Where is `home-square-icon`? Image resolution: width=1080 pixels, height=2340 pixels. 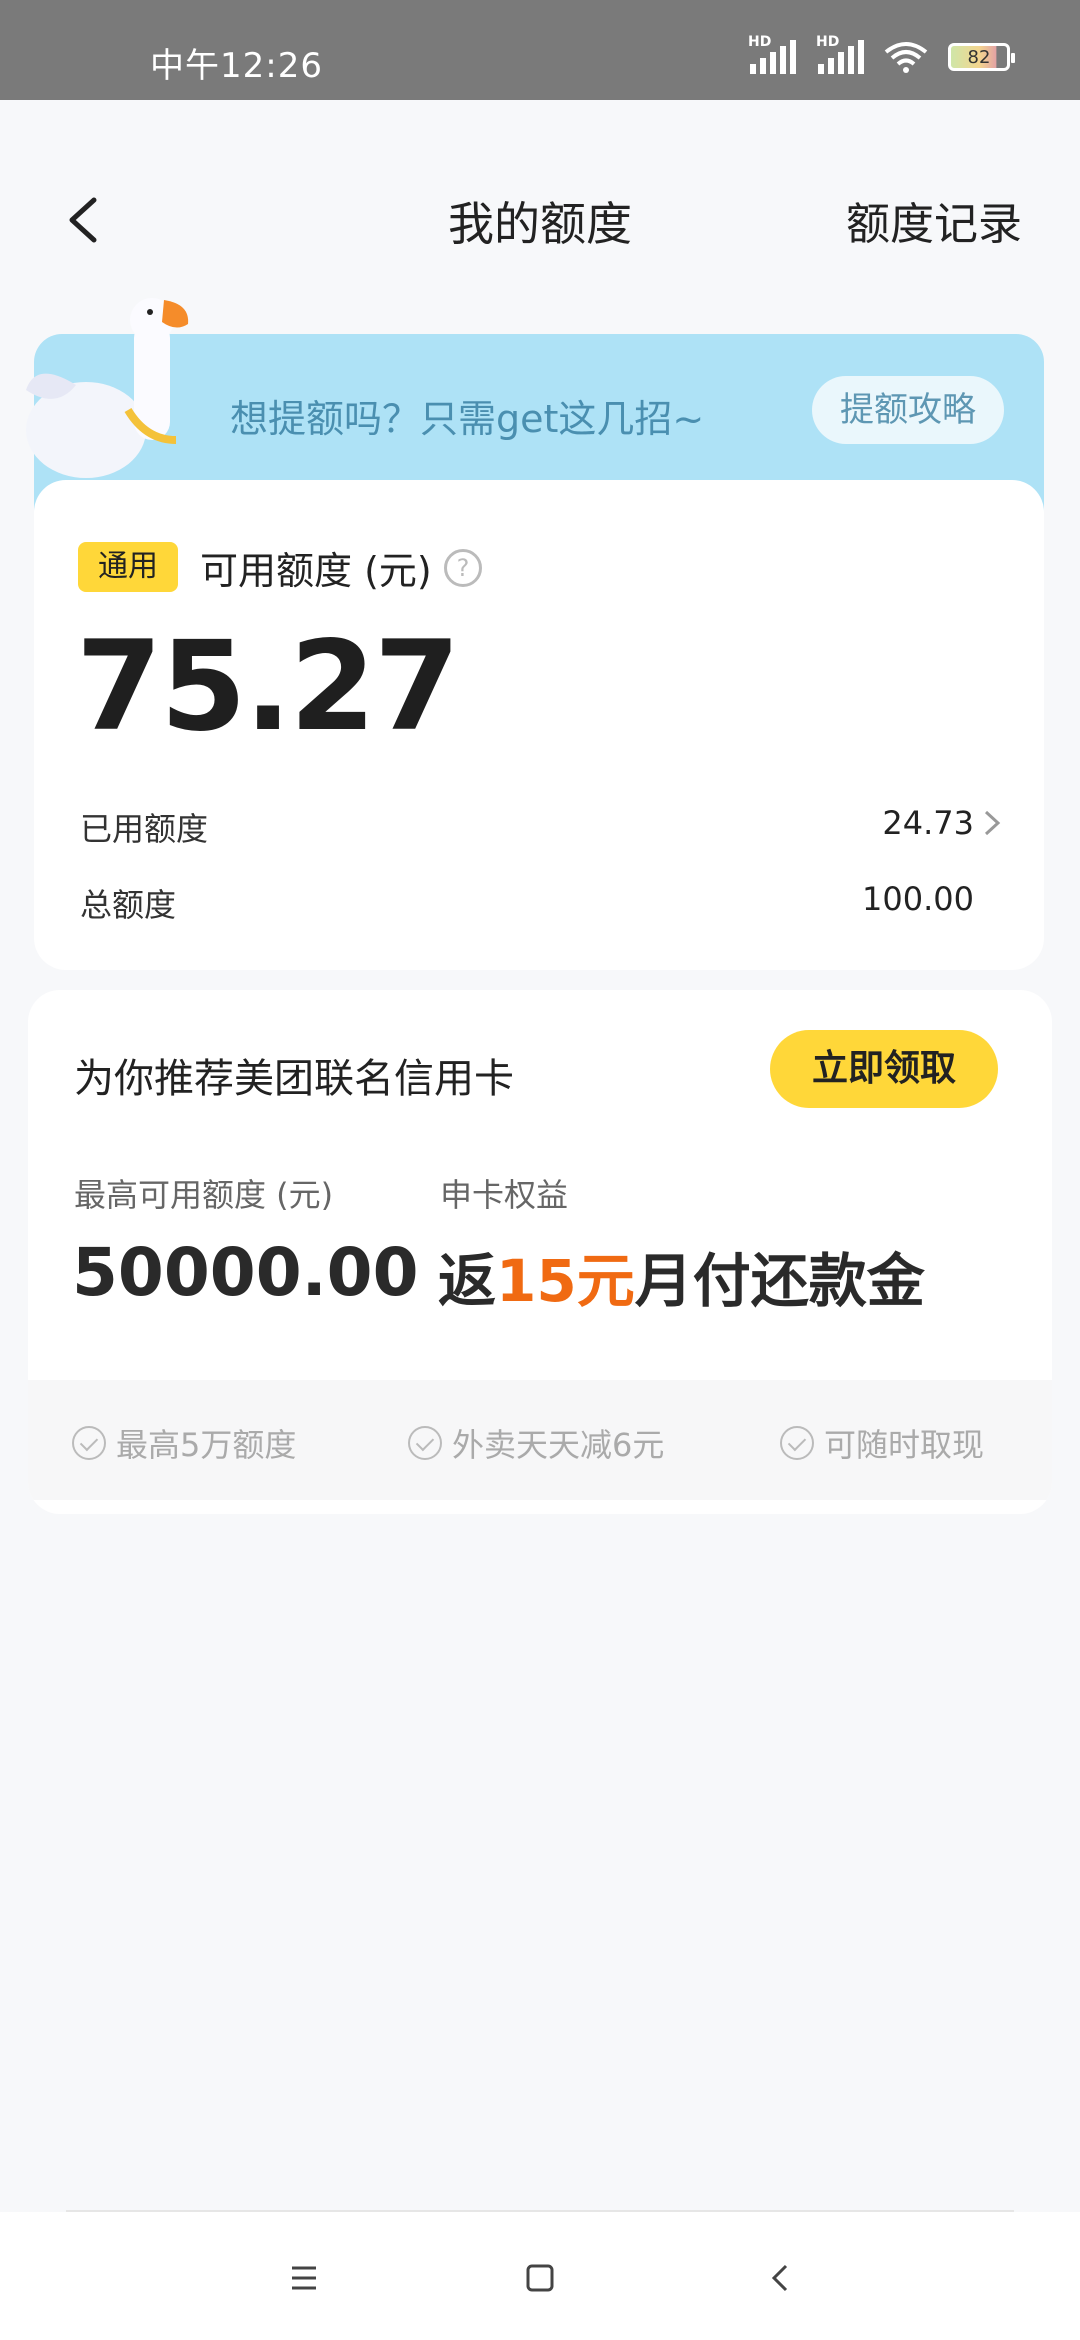 home-square-icon is located at coordinates (540, 2278).